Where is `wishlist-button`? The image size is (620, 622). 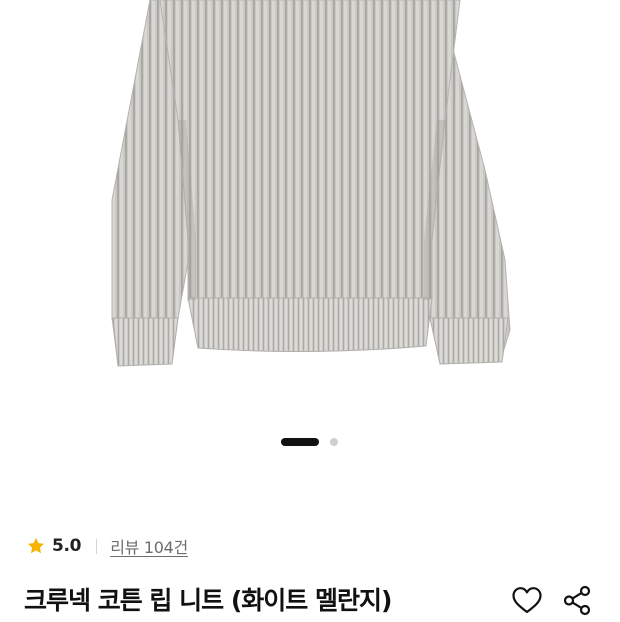
wishlist-button is located at coordinates (527, 601).